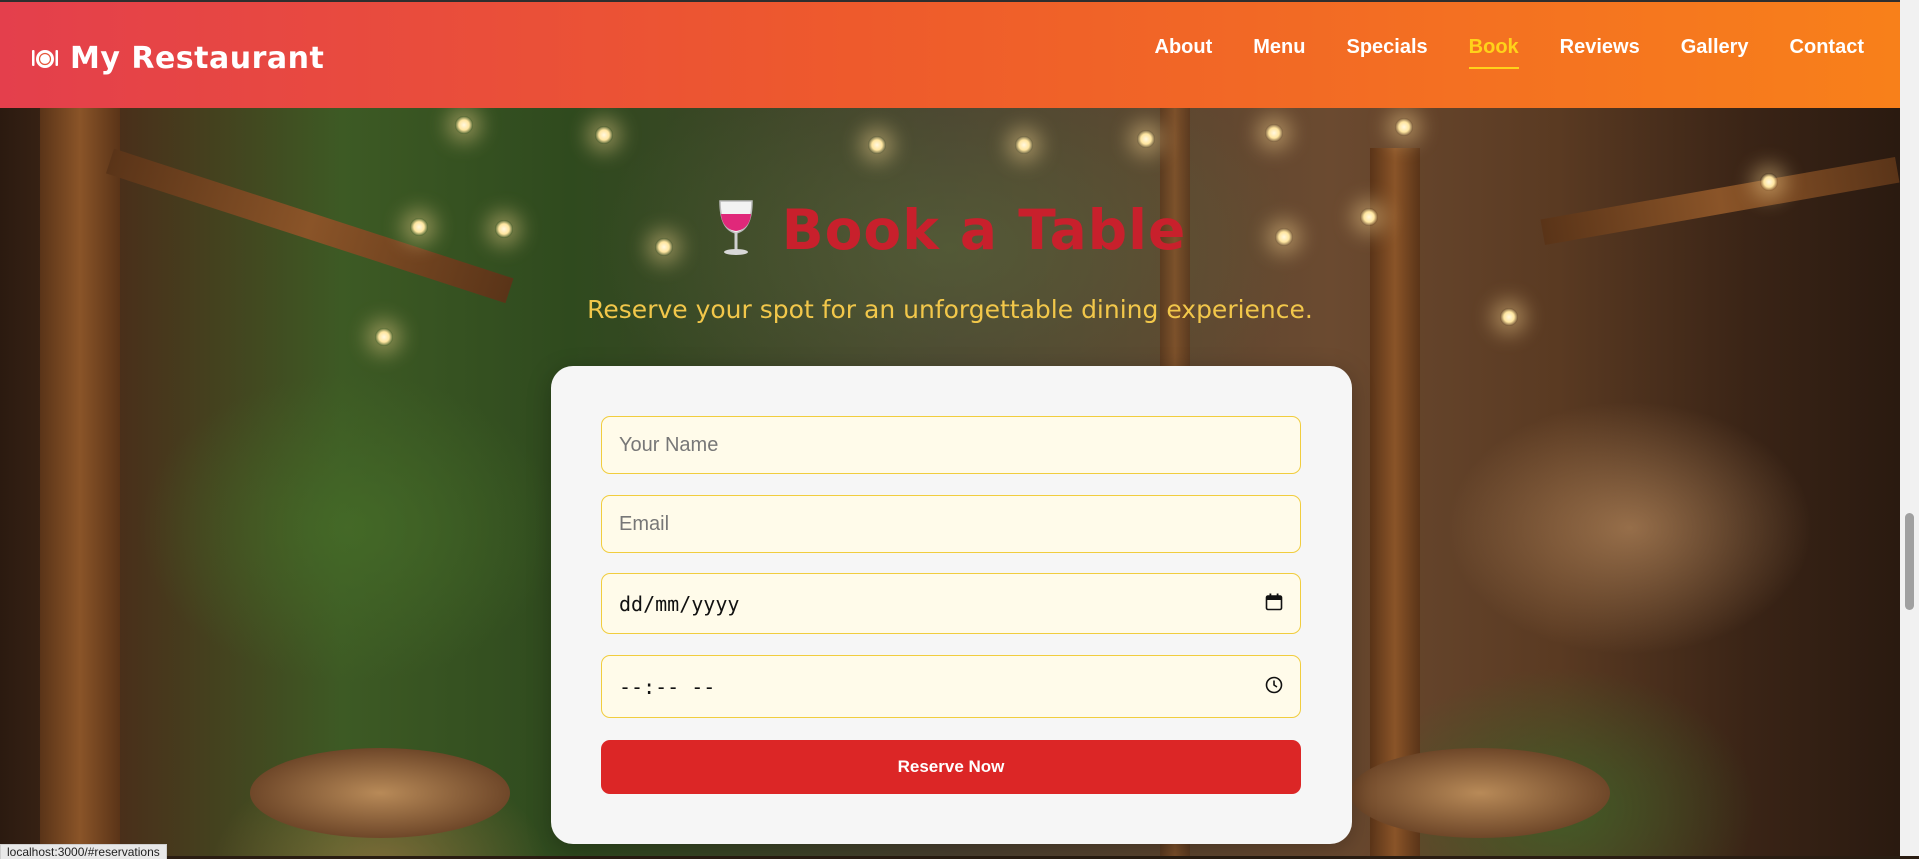 The width and height of the screenshot is (1919, 859). I want to click on brand-logo: My Restaurant, so click(177, 58).